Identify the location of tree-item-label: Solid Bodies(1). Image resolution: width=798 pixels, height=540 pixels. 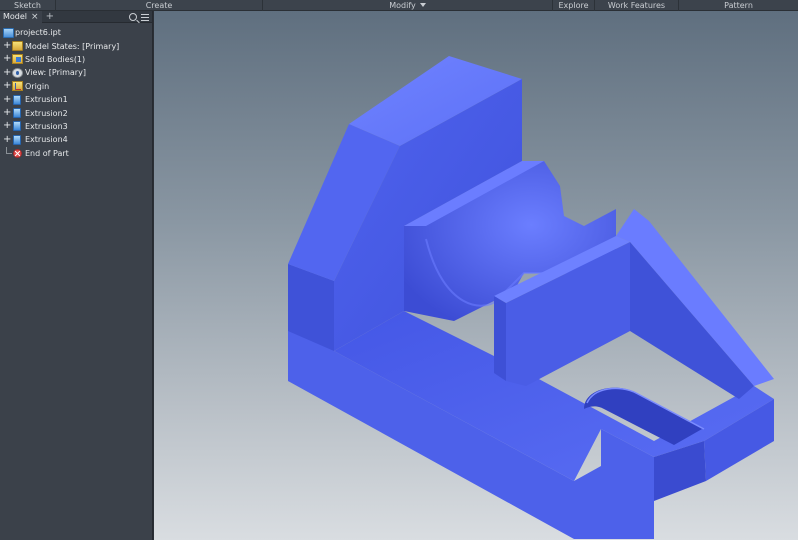
(55, 59).